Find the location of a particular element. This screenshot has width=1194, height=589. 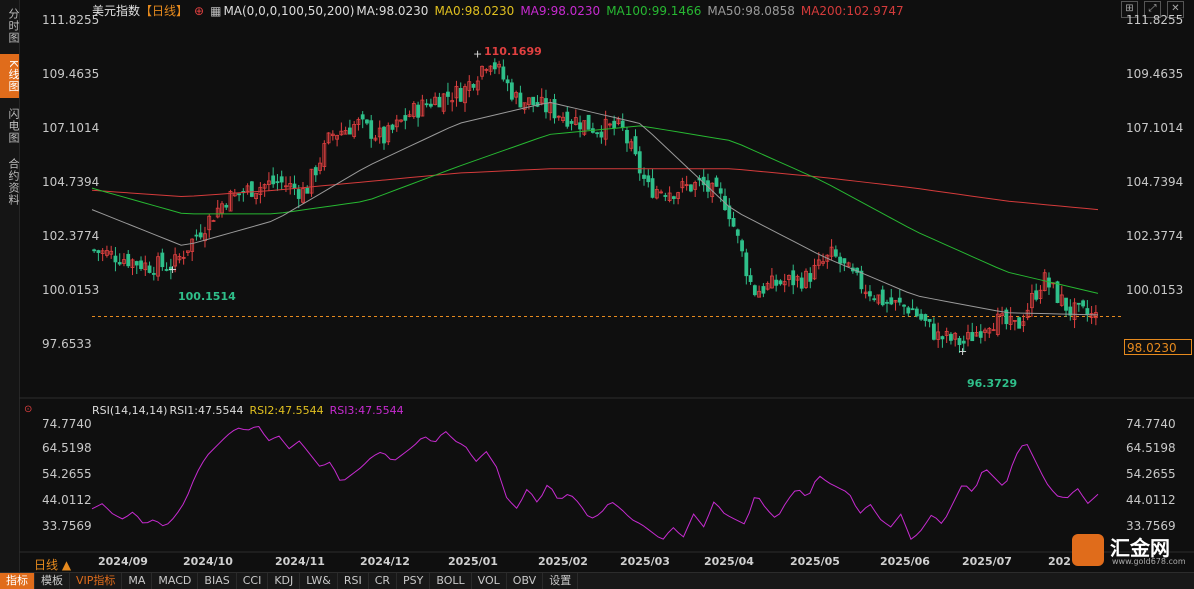

tab-indicators: 指标 is located at coordinates (17, 581).